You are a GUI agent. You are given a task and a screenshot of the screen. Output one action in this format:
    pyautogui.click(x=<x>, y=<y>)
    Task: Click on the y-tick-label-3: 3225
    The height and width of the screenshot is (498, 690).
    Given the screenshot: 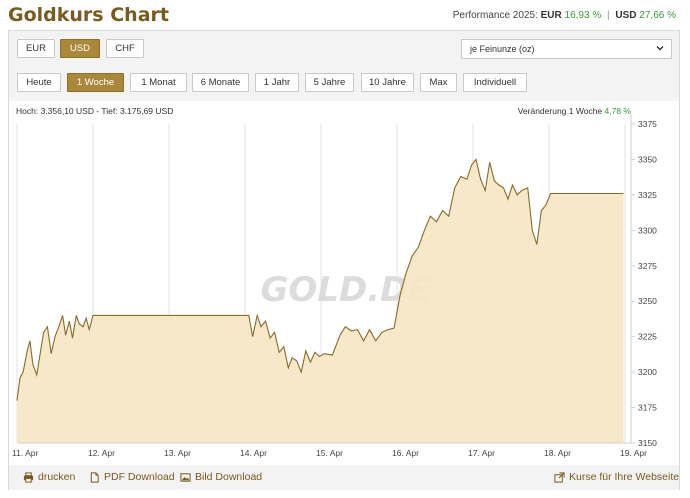 What is the action you would take?
    pyautogui.click(x=647, y=337)
    